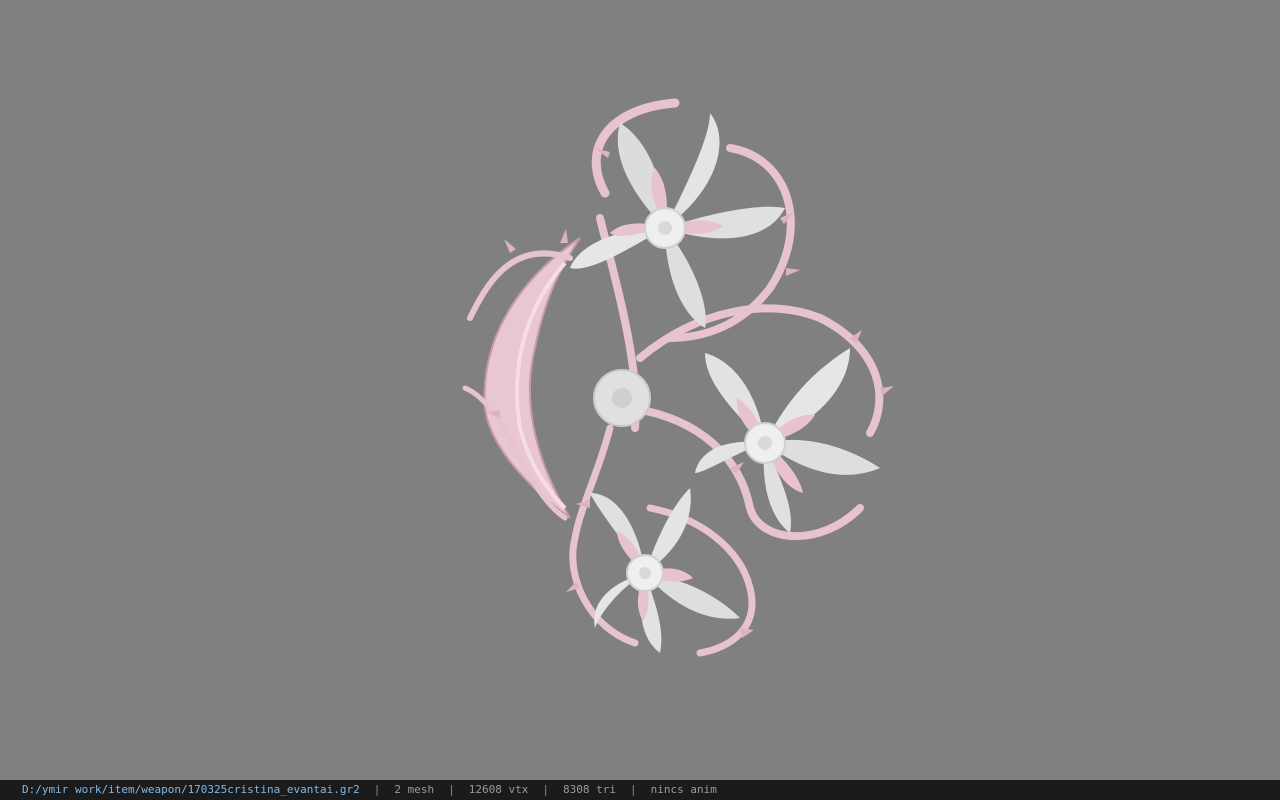  Describe the element at coordinates (622, 398) in the screenshot. I see `flower-bud` at that location.